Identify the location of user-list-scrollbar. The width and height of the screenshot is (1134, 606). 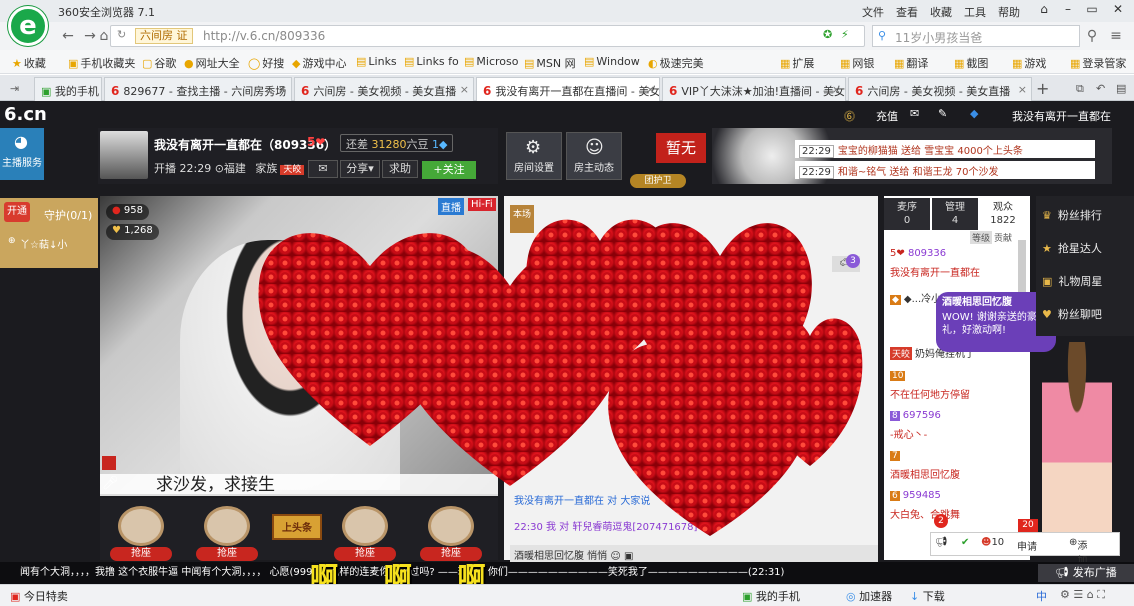
(1022, 270).